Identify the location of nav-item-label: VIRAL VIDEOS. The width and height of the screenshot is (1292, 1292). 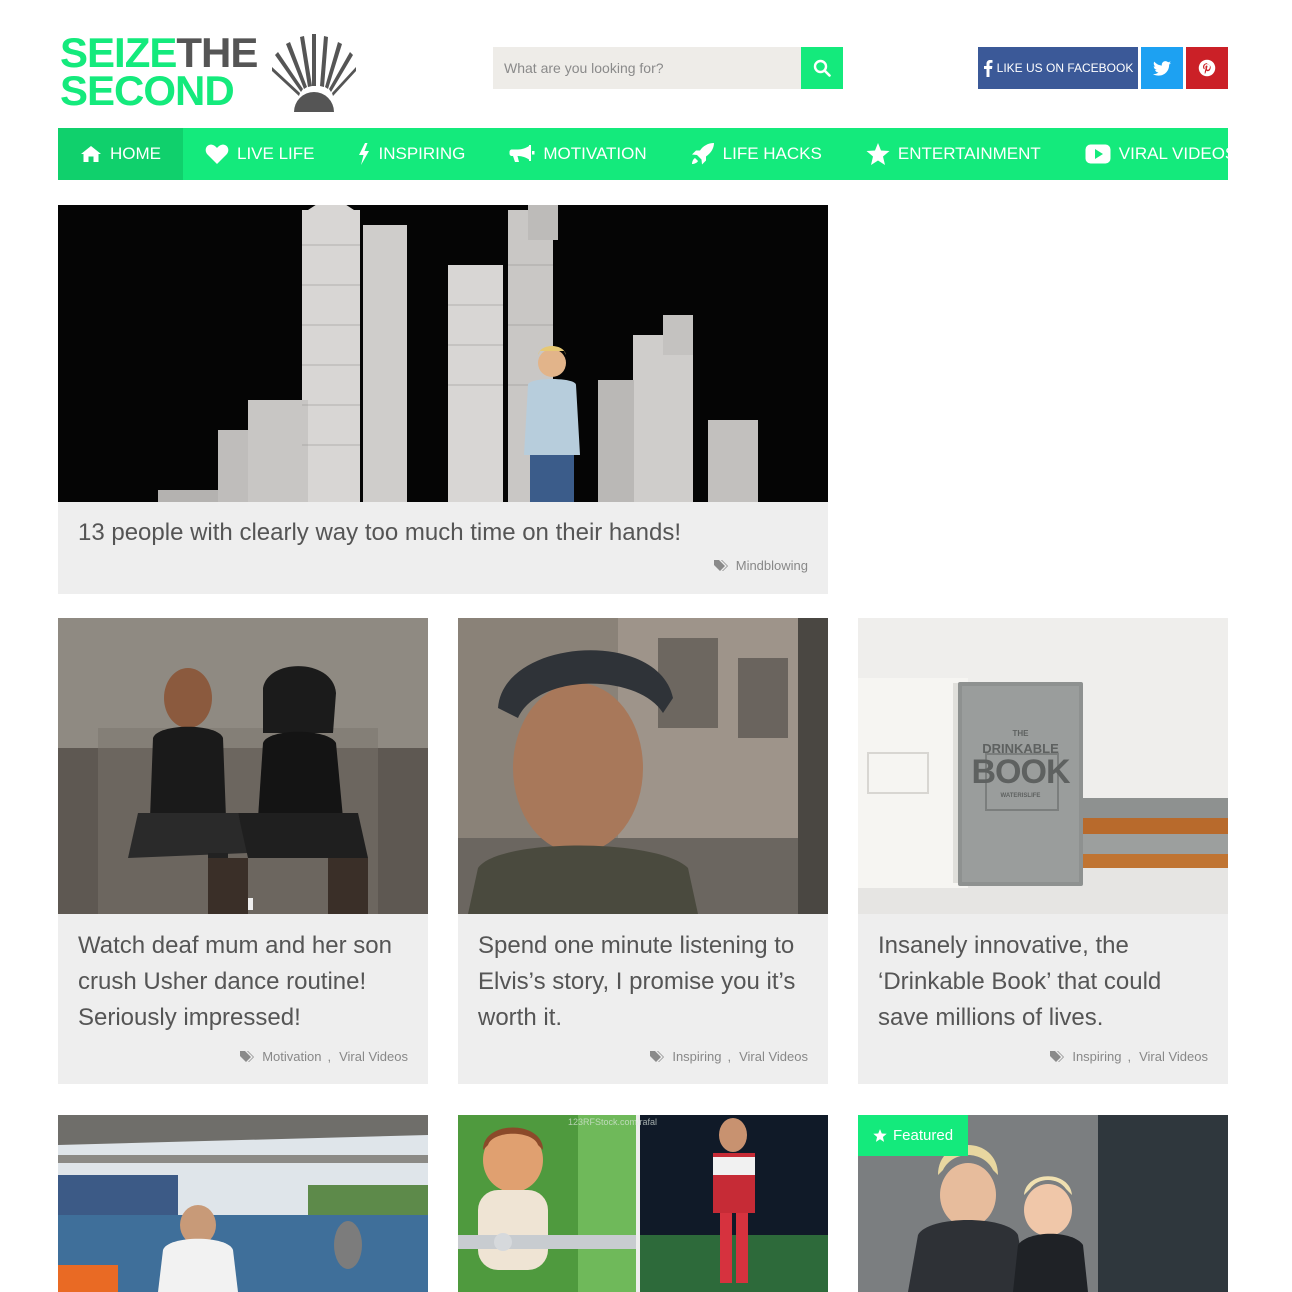
(1177, 153).